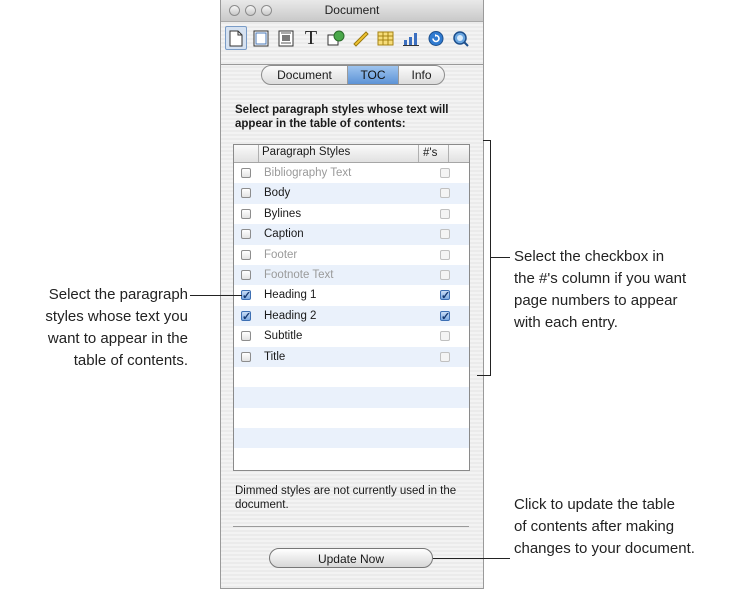  What do you see at coordinates (216, 295) in the screenshot?
I see `callout-left-leader` at bounding box center [216, 295].